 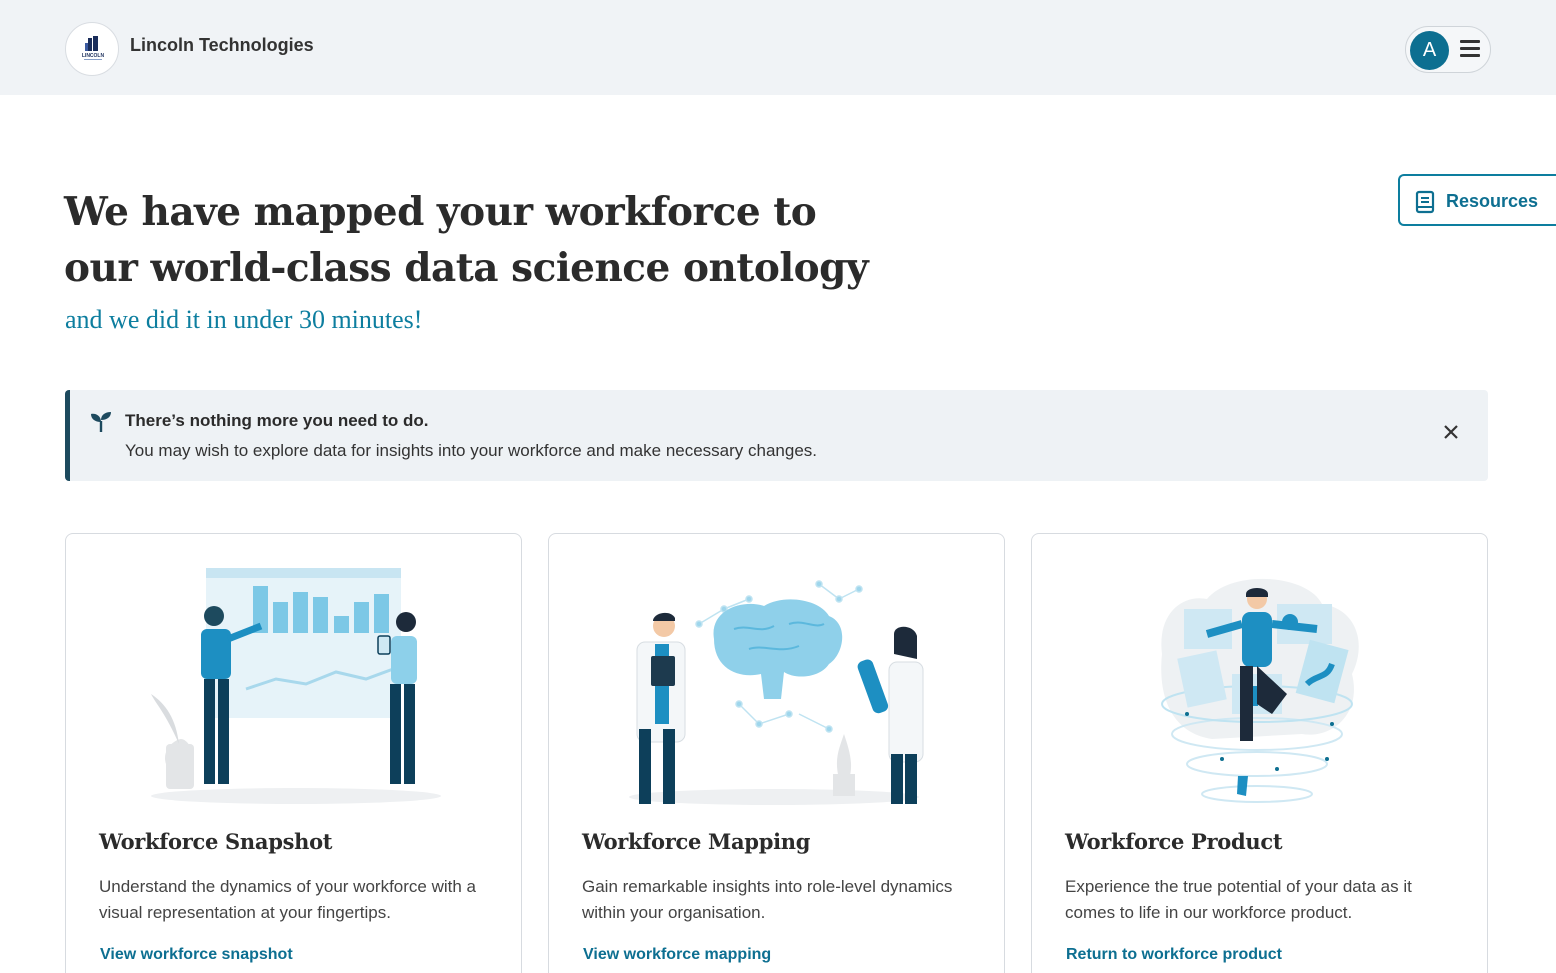 I want to click on top-header: LINCOLN Lincoln Technologies A, so click(x=778, y=47).